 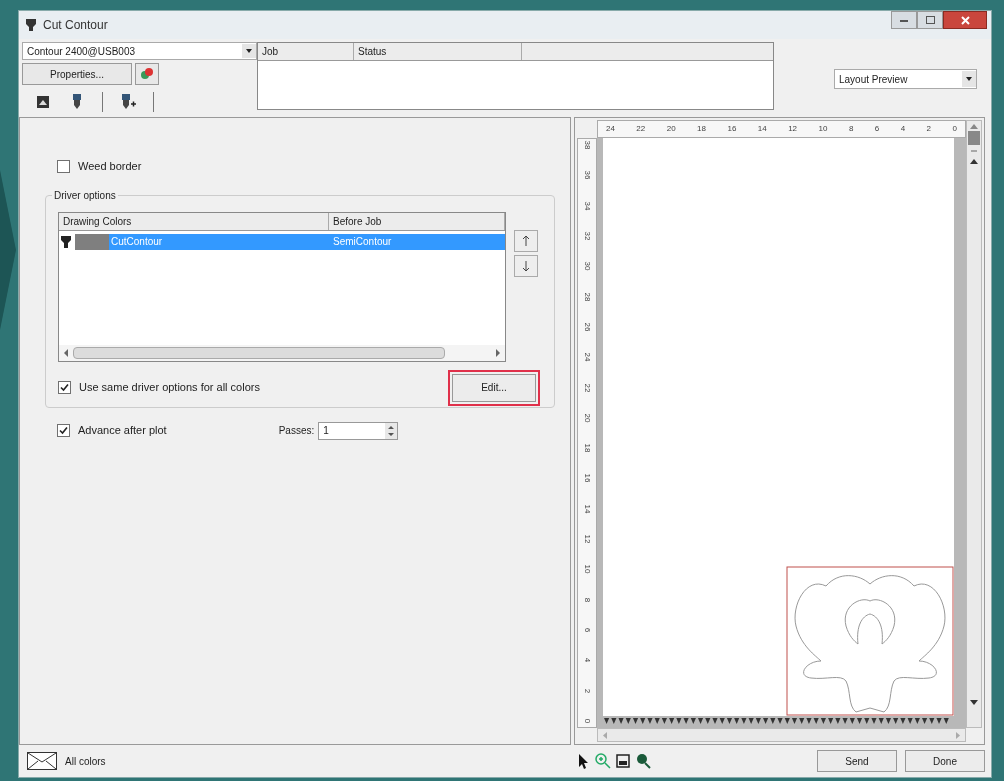 I want to click on page-icon, so click(x=623, y=761).